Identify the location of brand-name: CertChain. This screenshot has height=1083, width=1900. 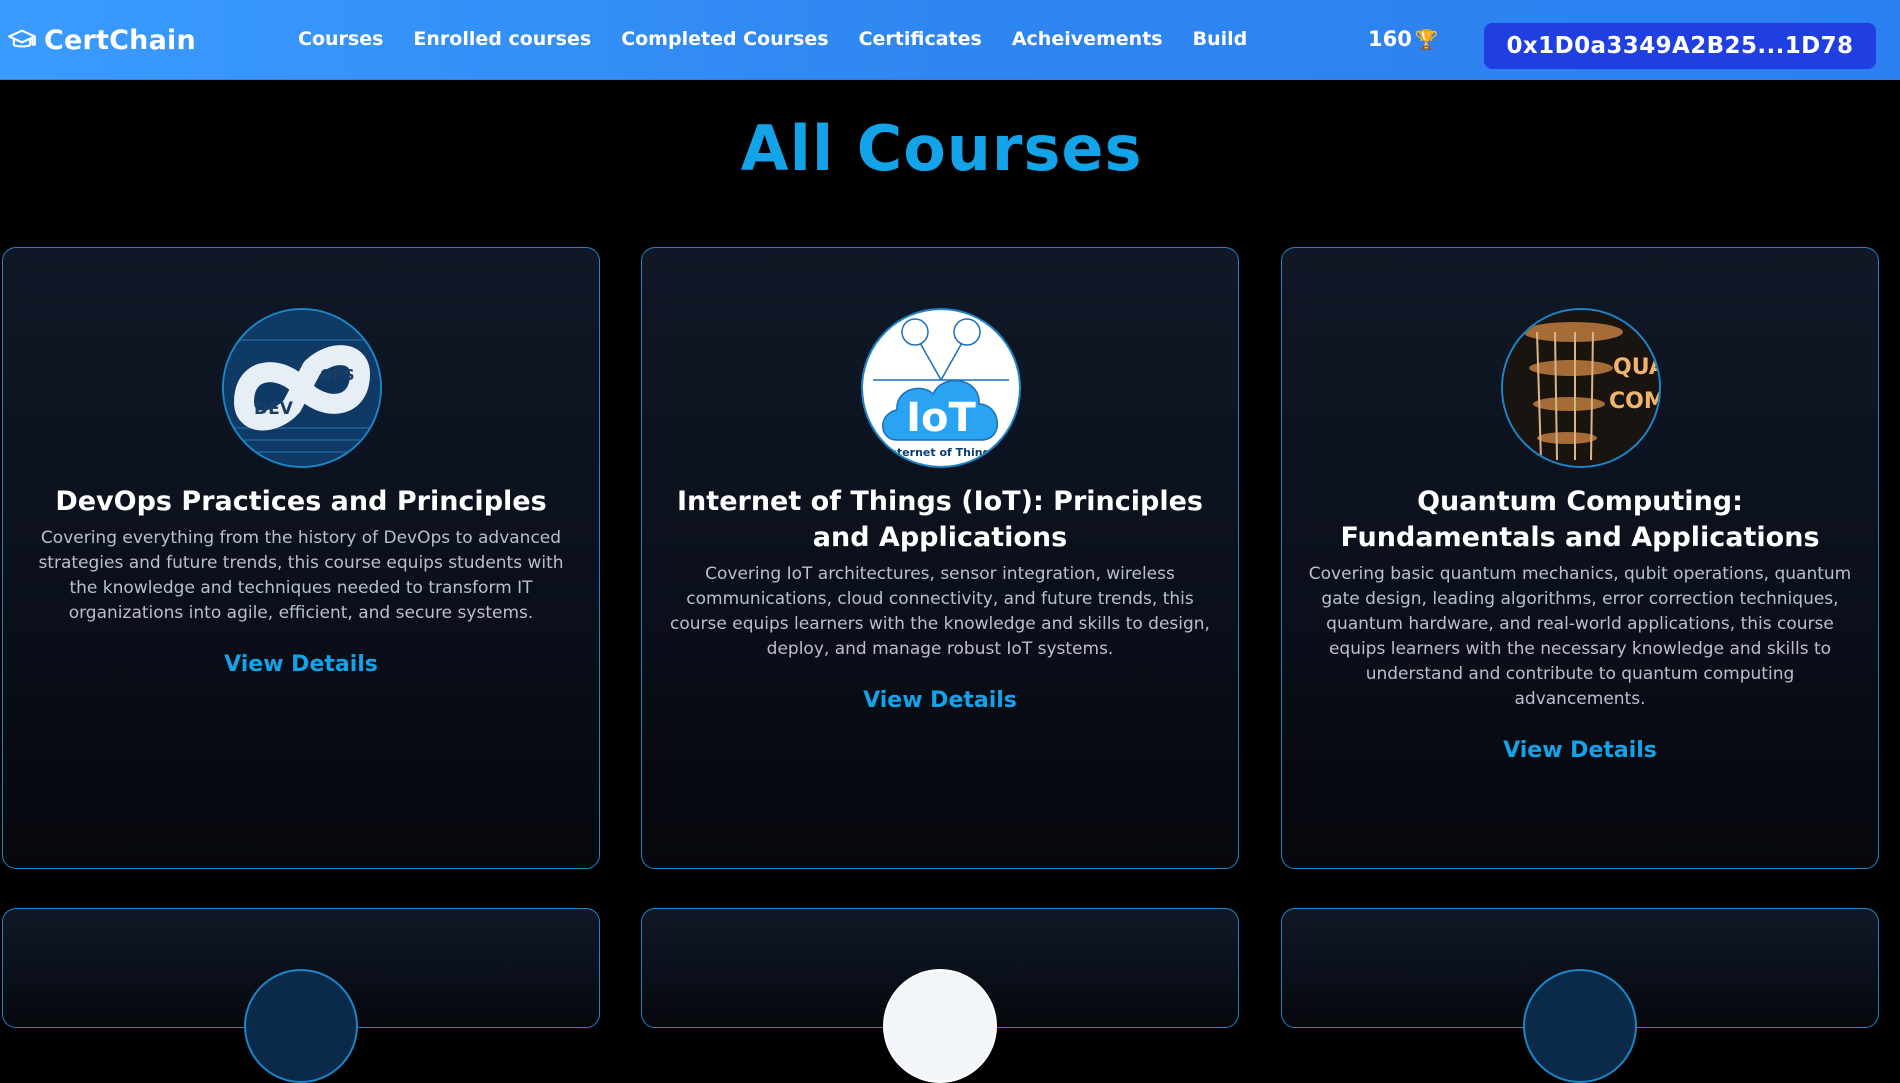
(120, 40).